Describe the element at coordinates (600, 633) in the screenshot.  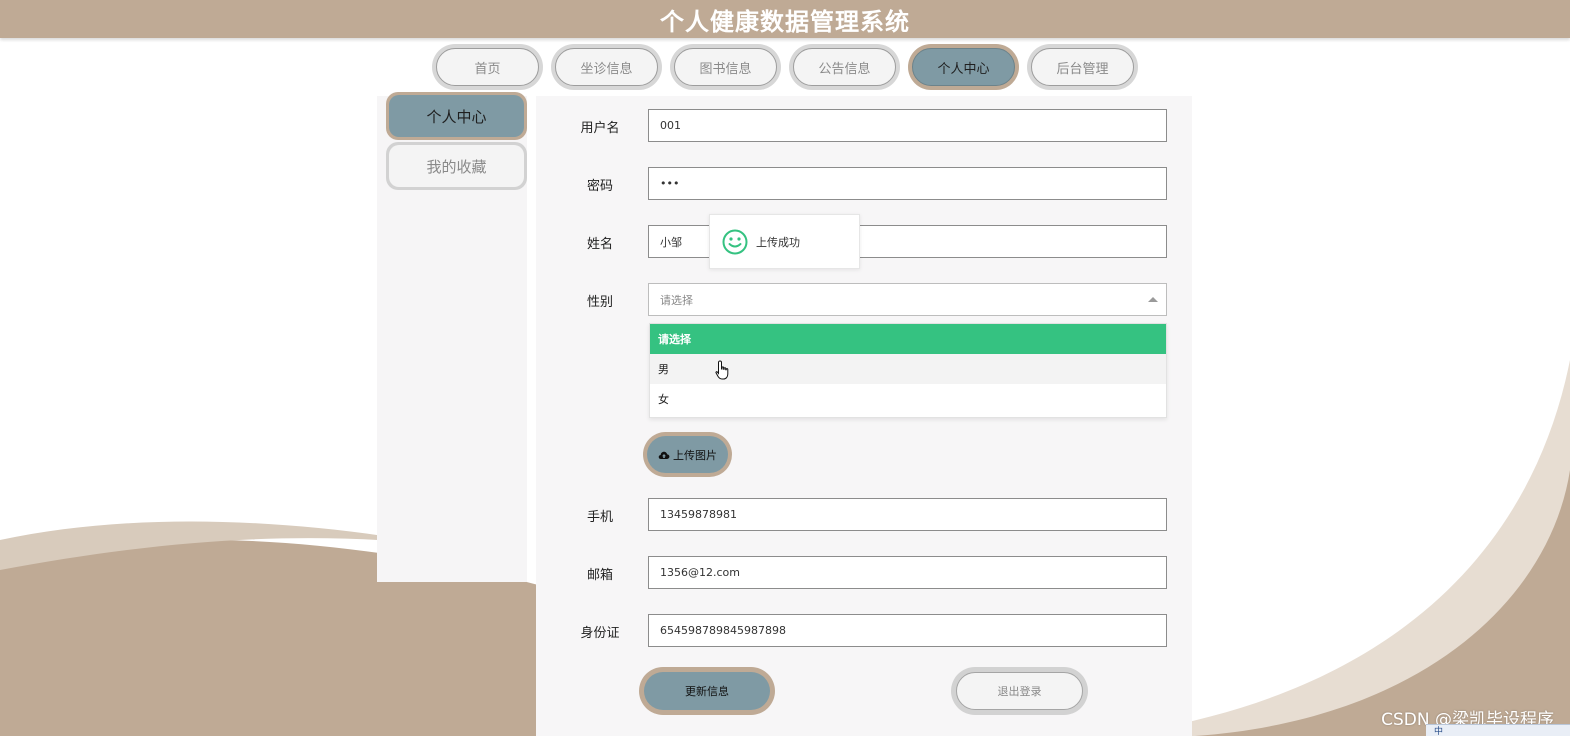
I see `id-card-label: 身份证` at that location.